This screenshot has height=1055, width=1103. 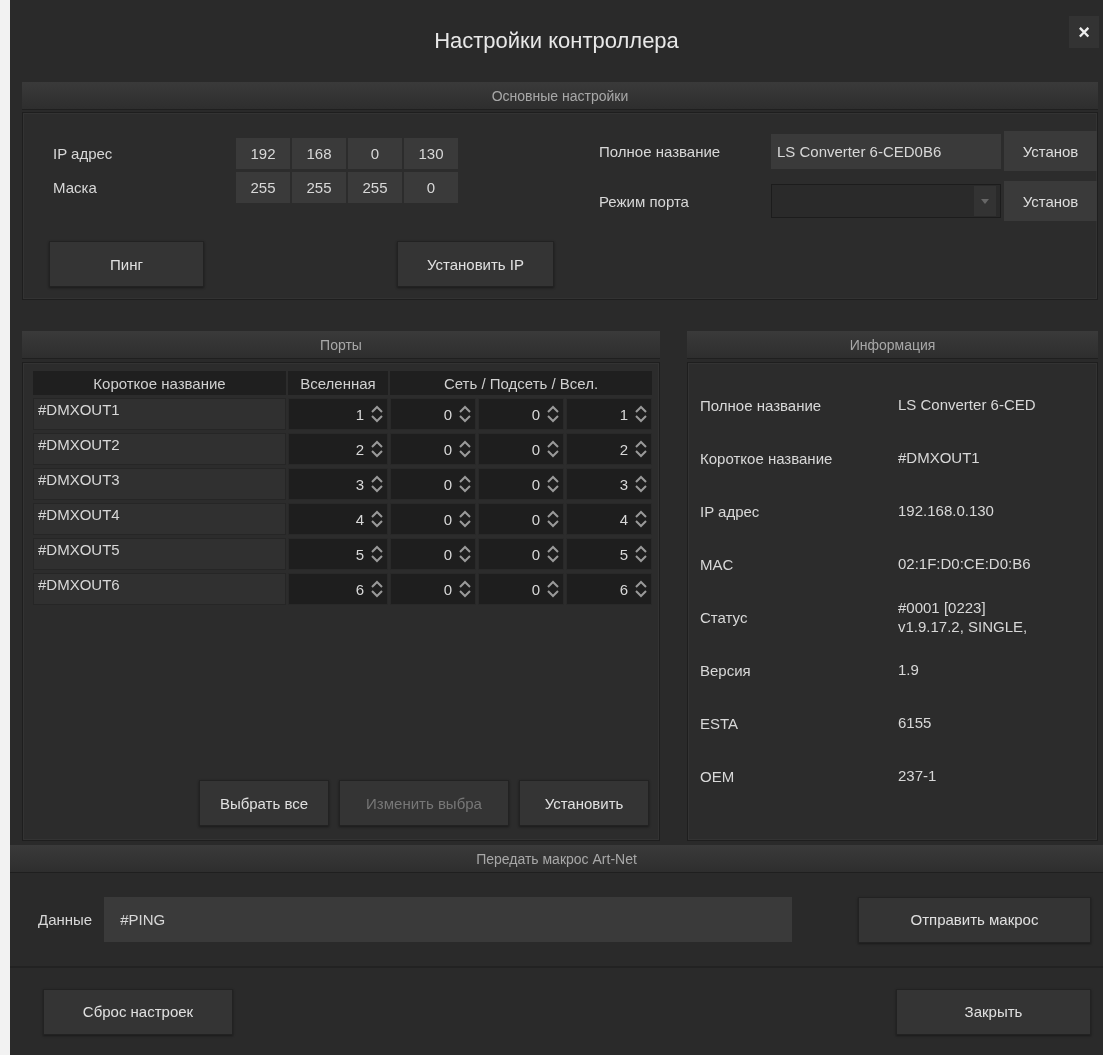 I want to click on table-cell: #DMXOUT2, so click(x=159, y=449).